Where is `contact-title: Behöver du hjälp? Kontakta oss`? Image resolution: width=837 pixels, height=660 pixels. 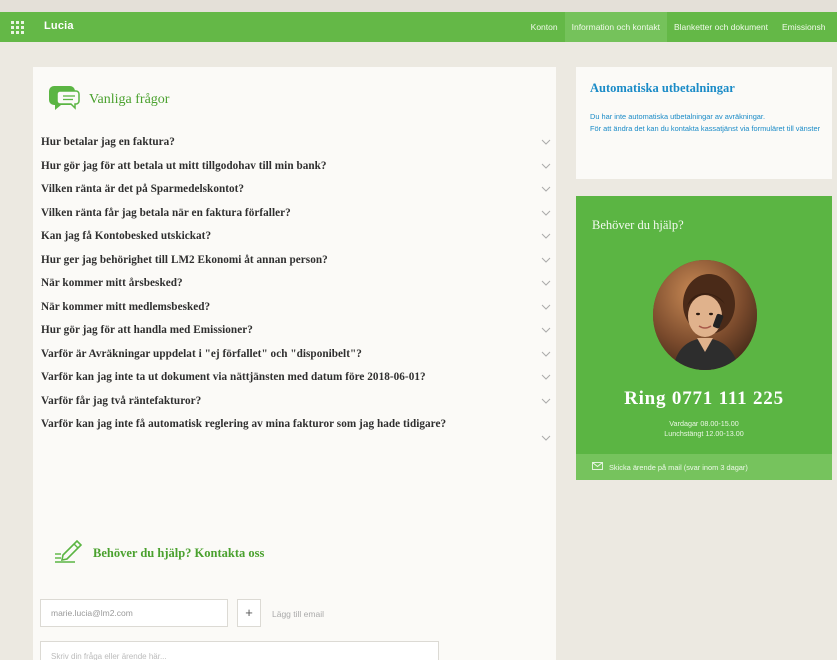
contact-title: Behöver du hjälp? Kontakta oss is located at coordinates (179, 552).